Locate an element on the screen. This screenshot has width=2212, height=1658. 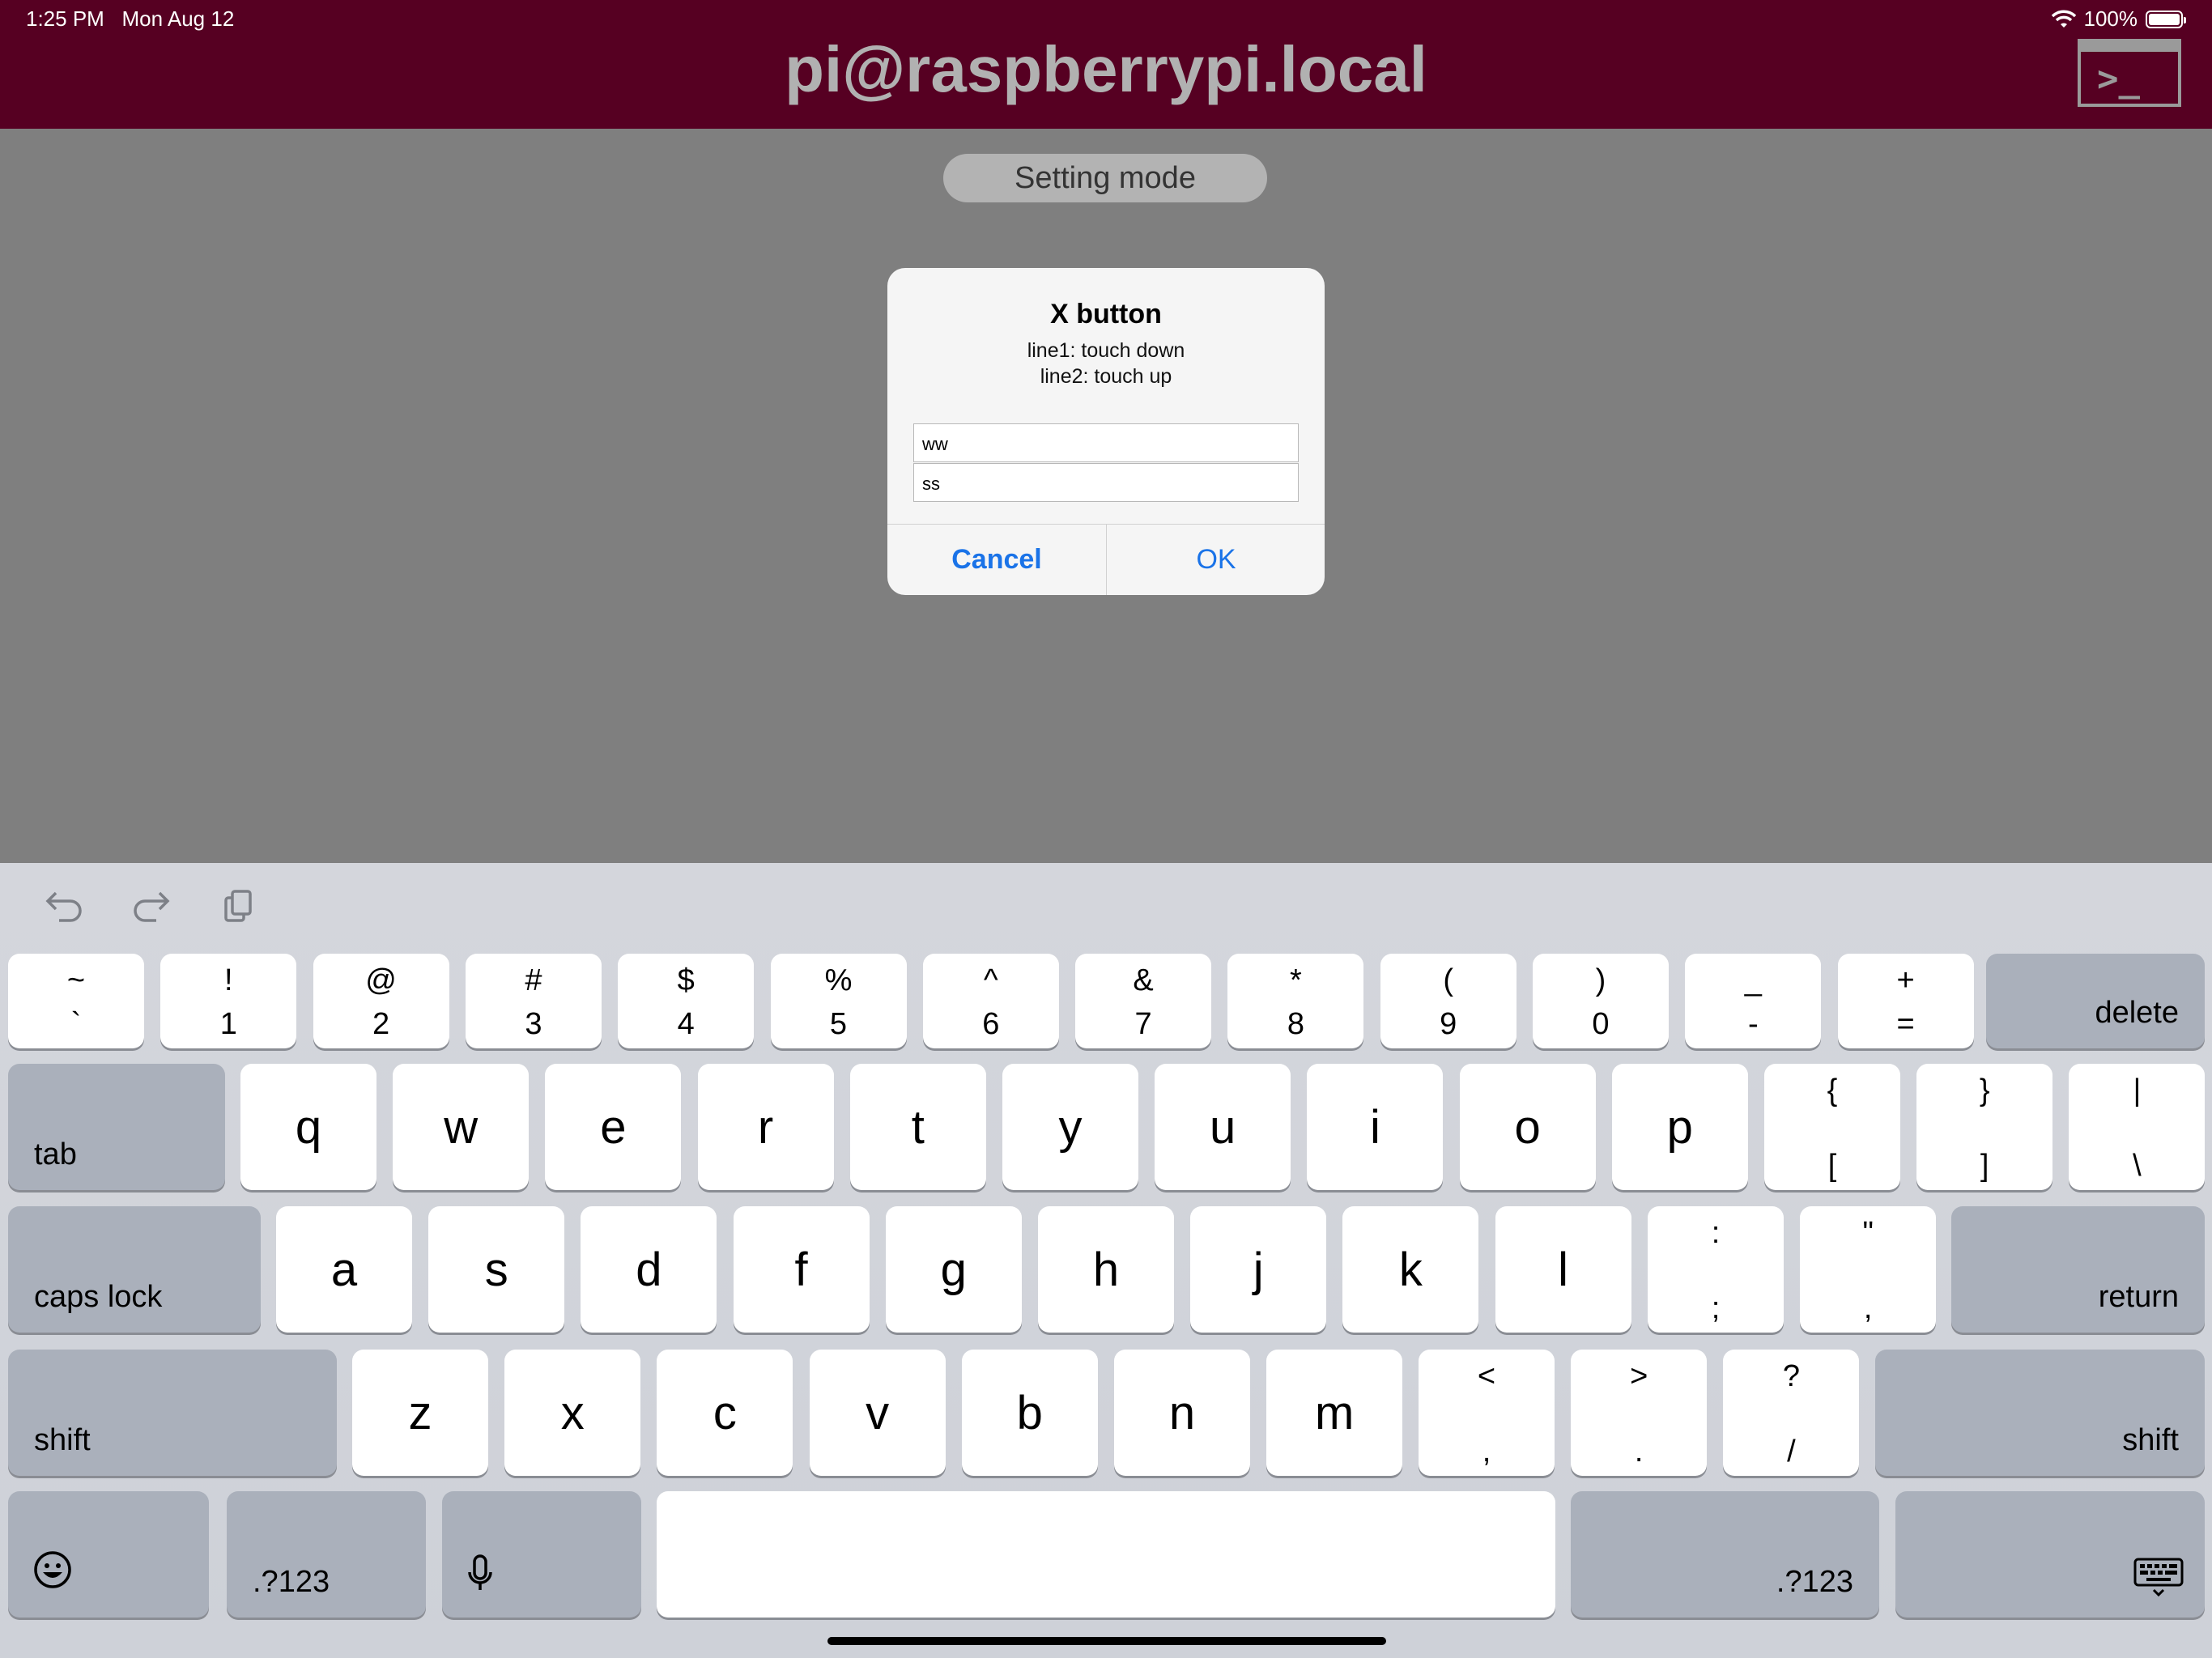
key-row3-sym-0: :; is located at coordinates (1716, 1269).